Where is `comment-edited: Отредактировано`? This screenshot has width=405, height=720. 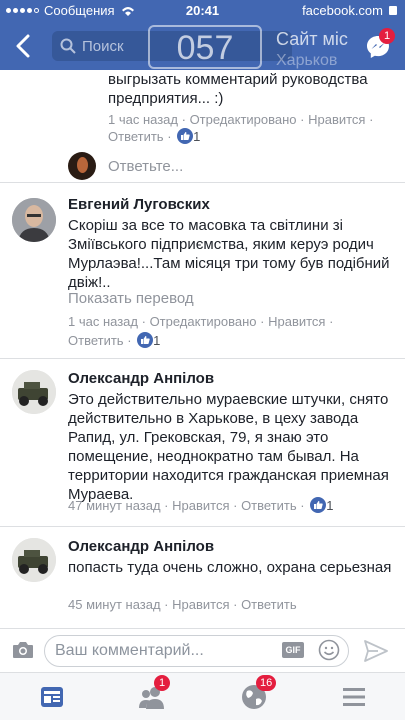 comment-edited: Отредактировано is located at coordinates (203, 321).